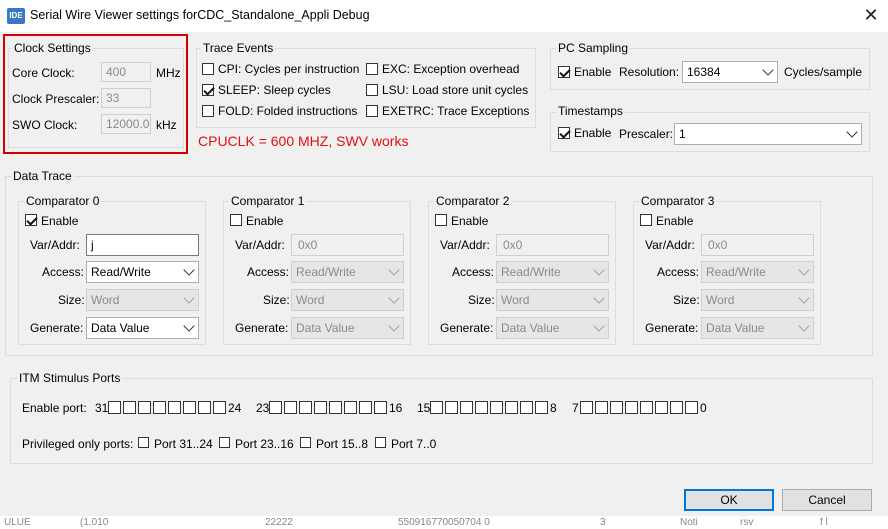  Describe the element at coordinates (208, 69) in the screenshot. I see `cpi-checkbox` at that location.